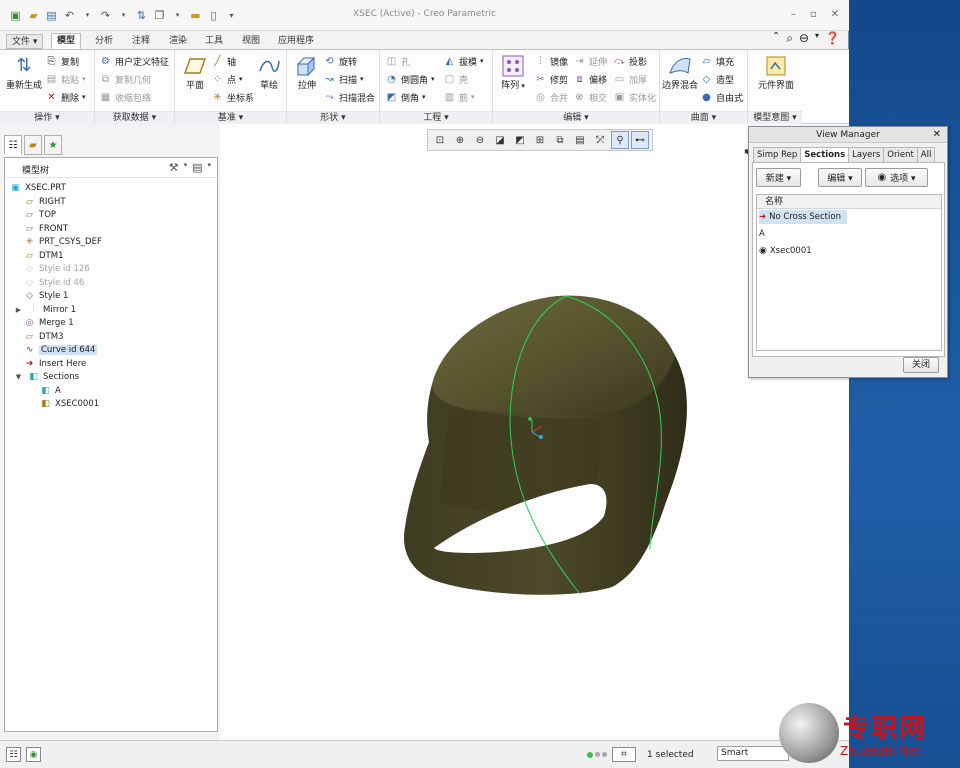 The width and height of the screenshot is (960, 768). What do you see at coordinates (63, 241) in the screenshot?
I see `tree-item: ✳ PRT_CSYS_DEF` at bounding box center [63, 241].